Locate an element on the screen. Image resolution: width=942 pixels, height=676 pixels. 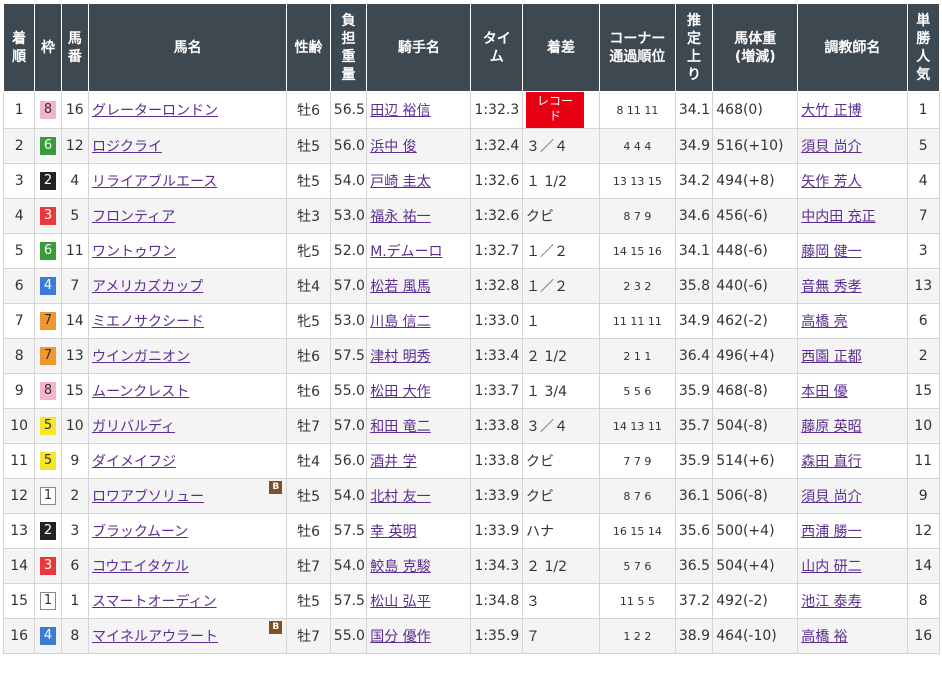
trainer-name-link: 藤原 英昭 is located at coordinates (831, 427).